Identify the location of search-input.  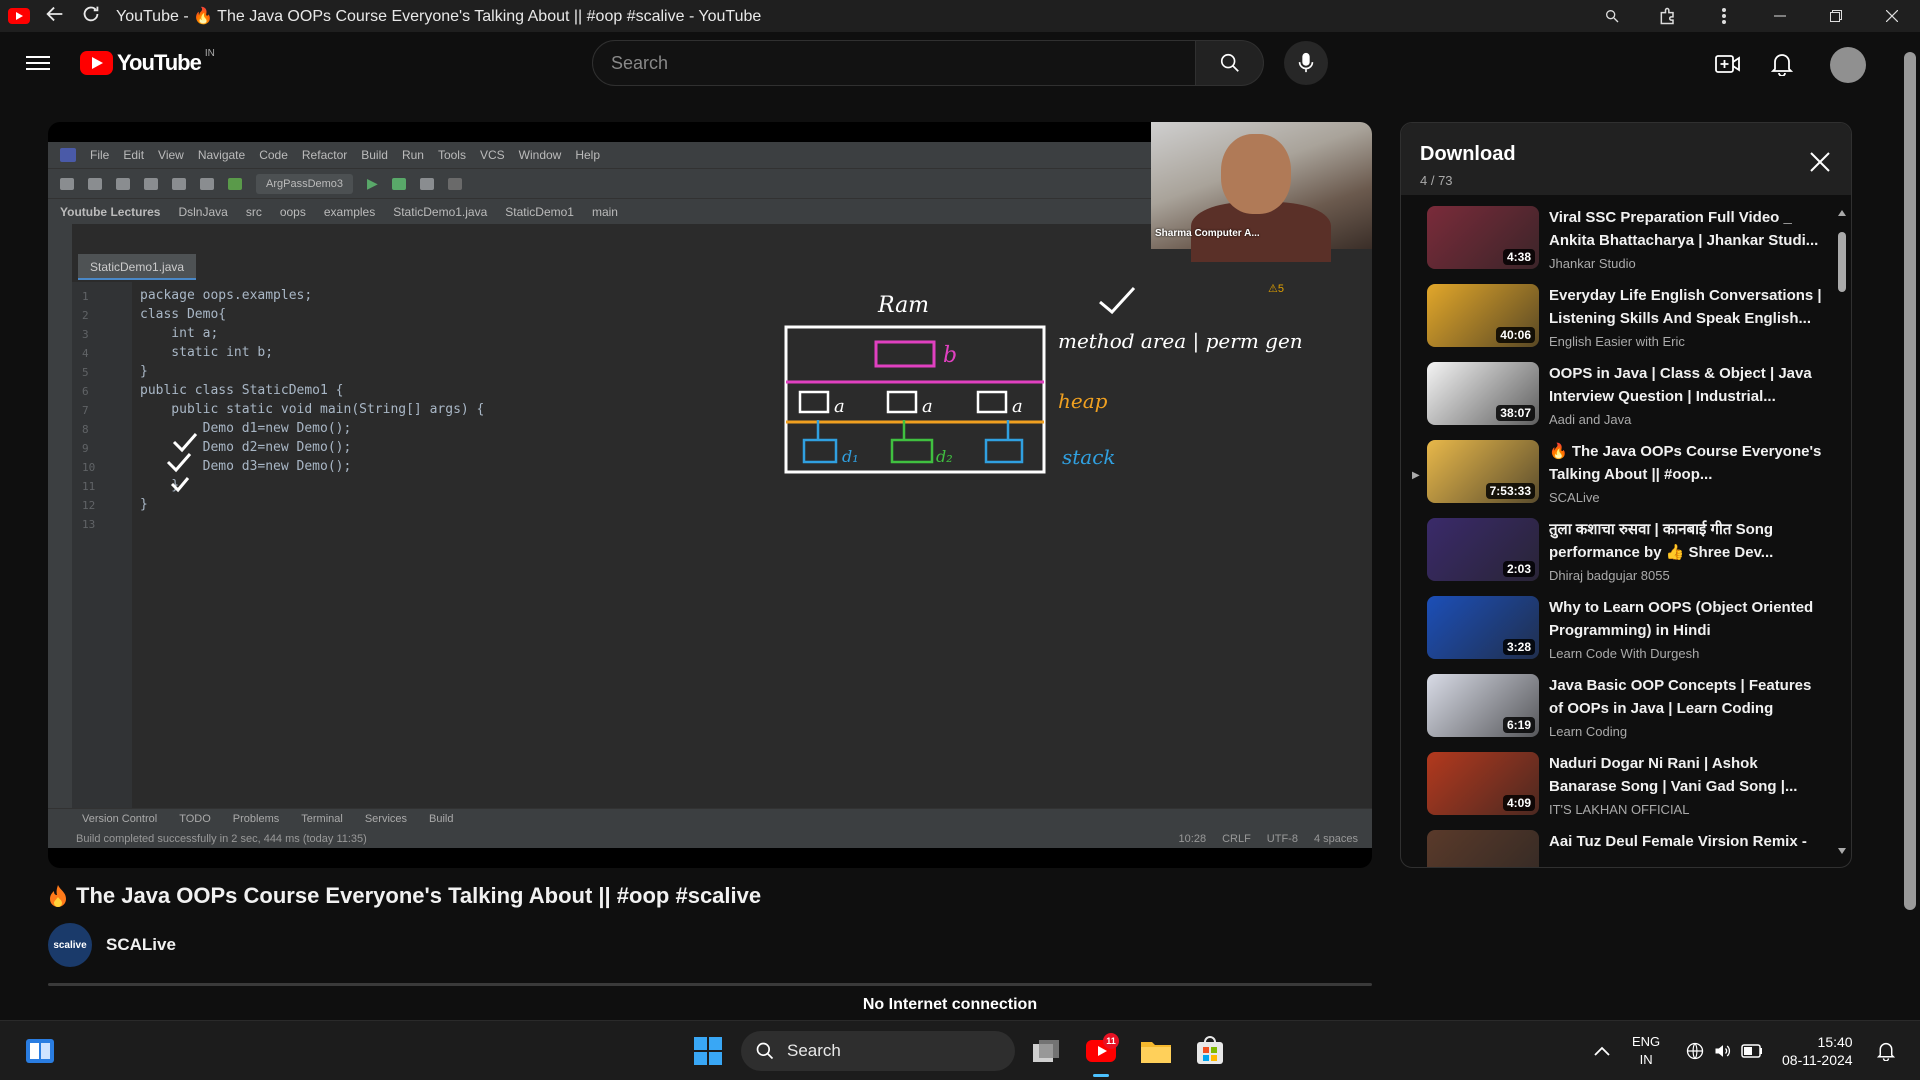
(903, 63).